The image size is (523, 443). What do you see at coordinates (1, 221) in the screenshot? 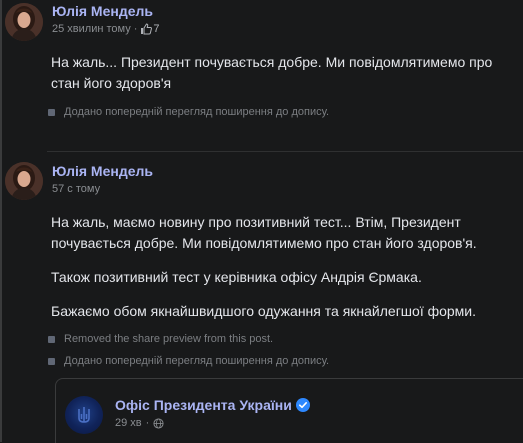
I see `thread-line` at bounding box center [1, 221].